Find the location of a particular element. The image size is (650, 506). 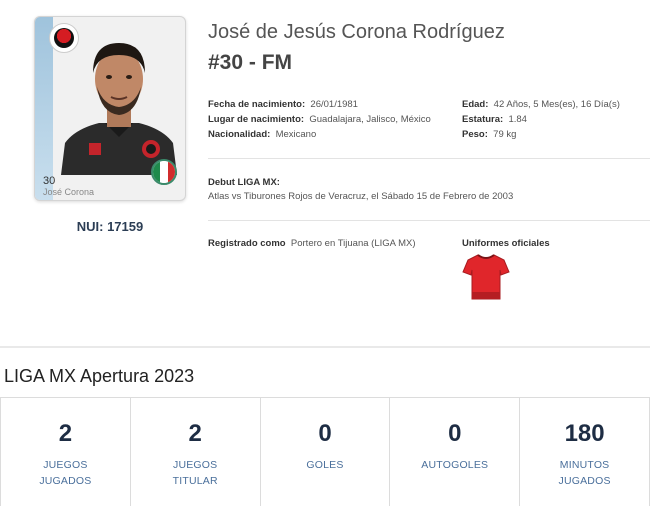

detail-weight: Peso: 79 kg is located at coordinates (489, 134).